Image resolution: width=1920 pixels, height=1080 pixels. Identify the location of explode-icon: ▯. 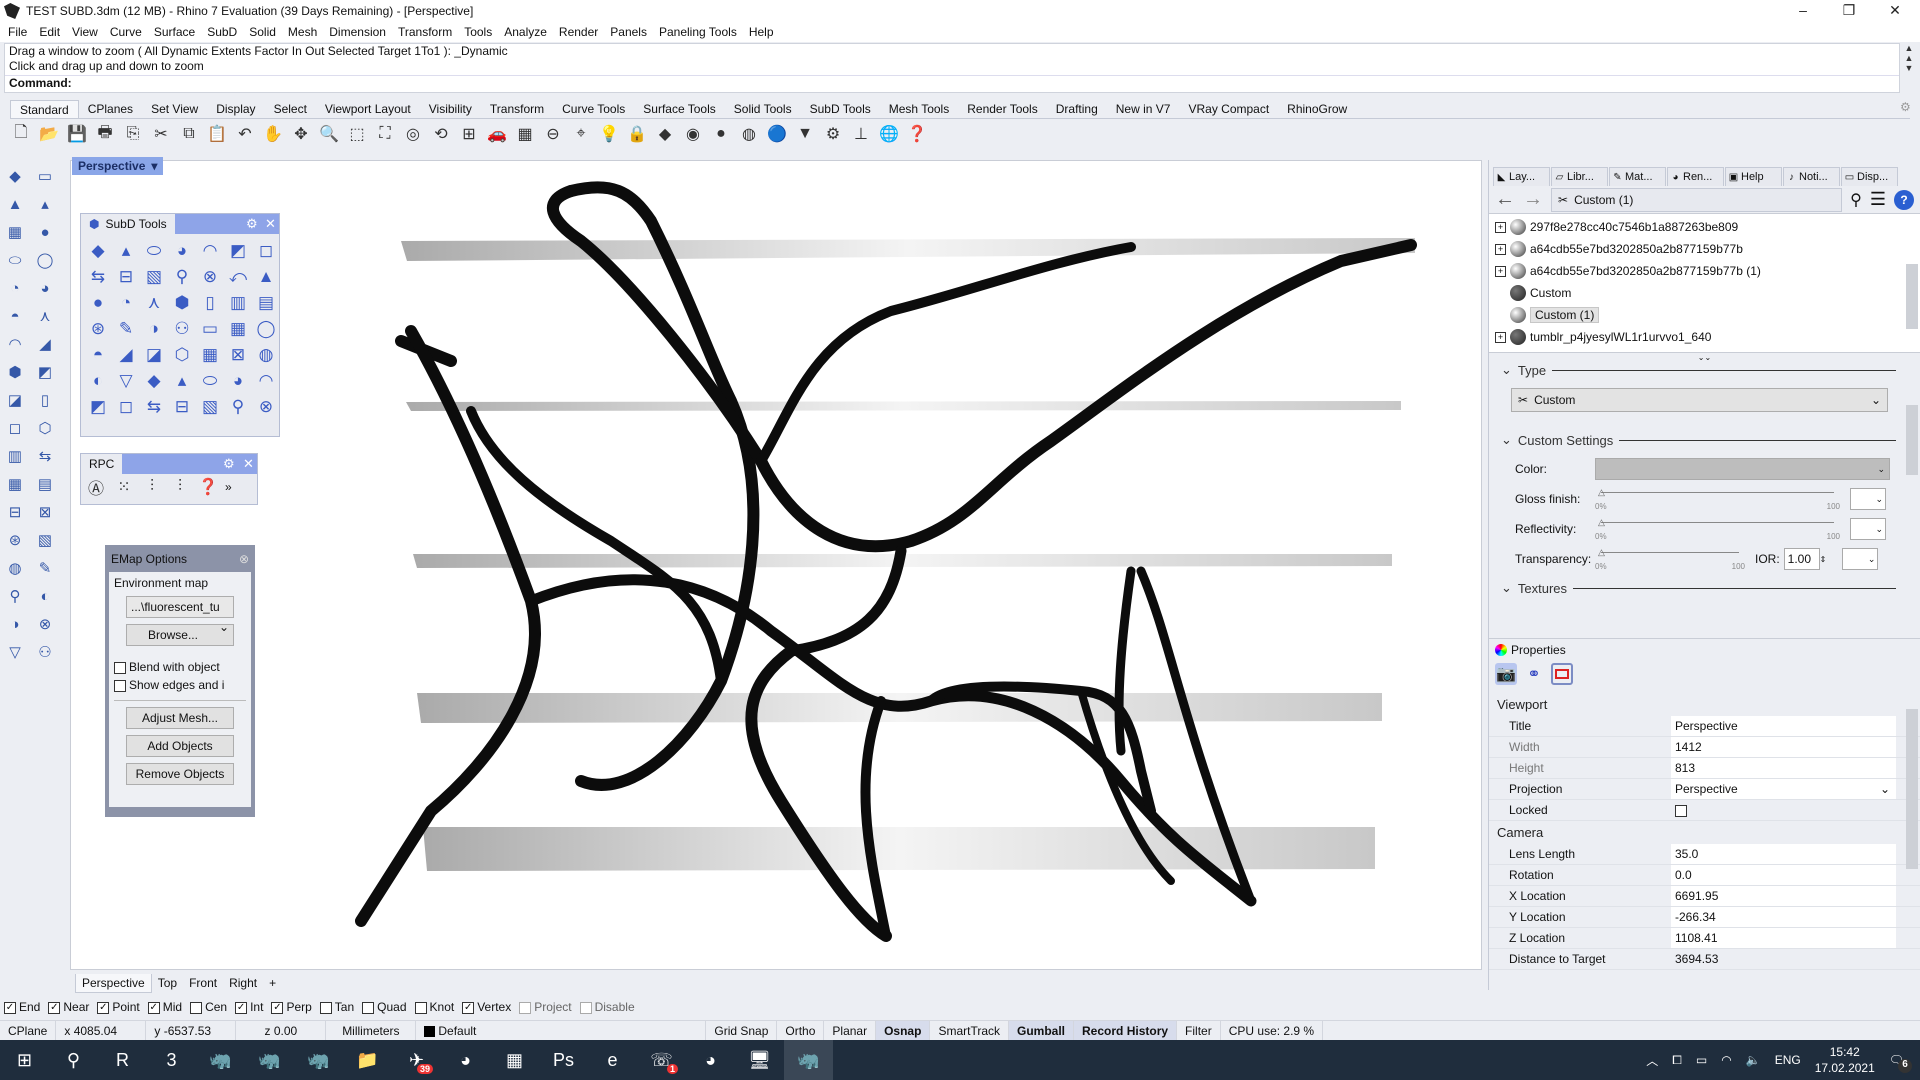
(45, 400).